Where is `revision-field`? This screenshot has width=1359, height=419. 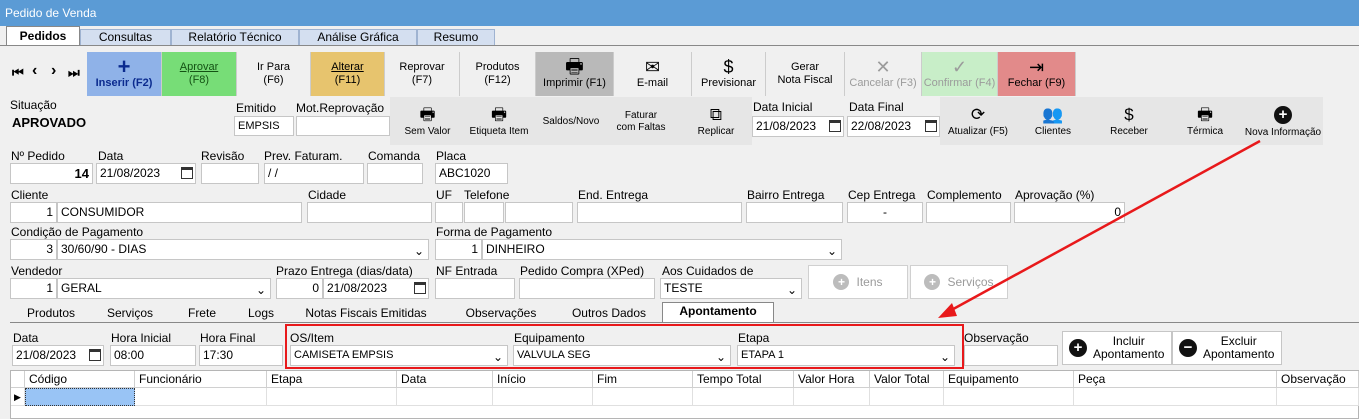
revision-field is located at coordinates (230, 173).